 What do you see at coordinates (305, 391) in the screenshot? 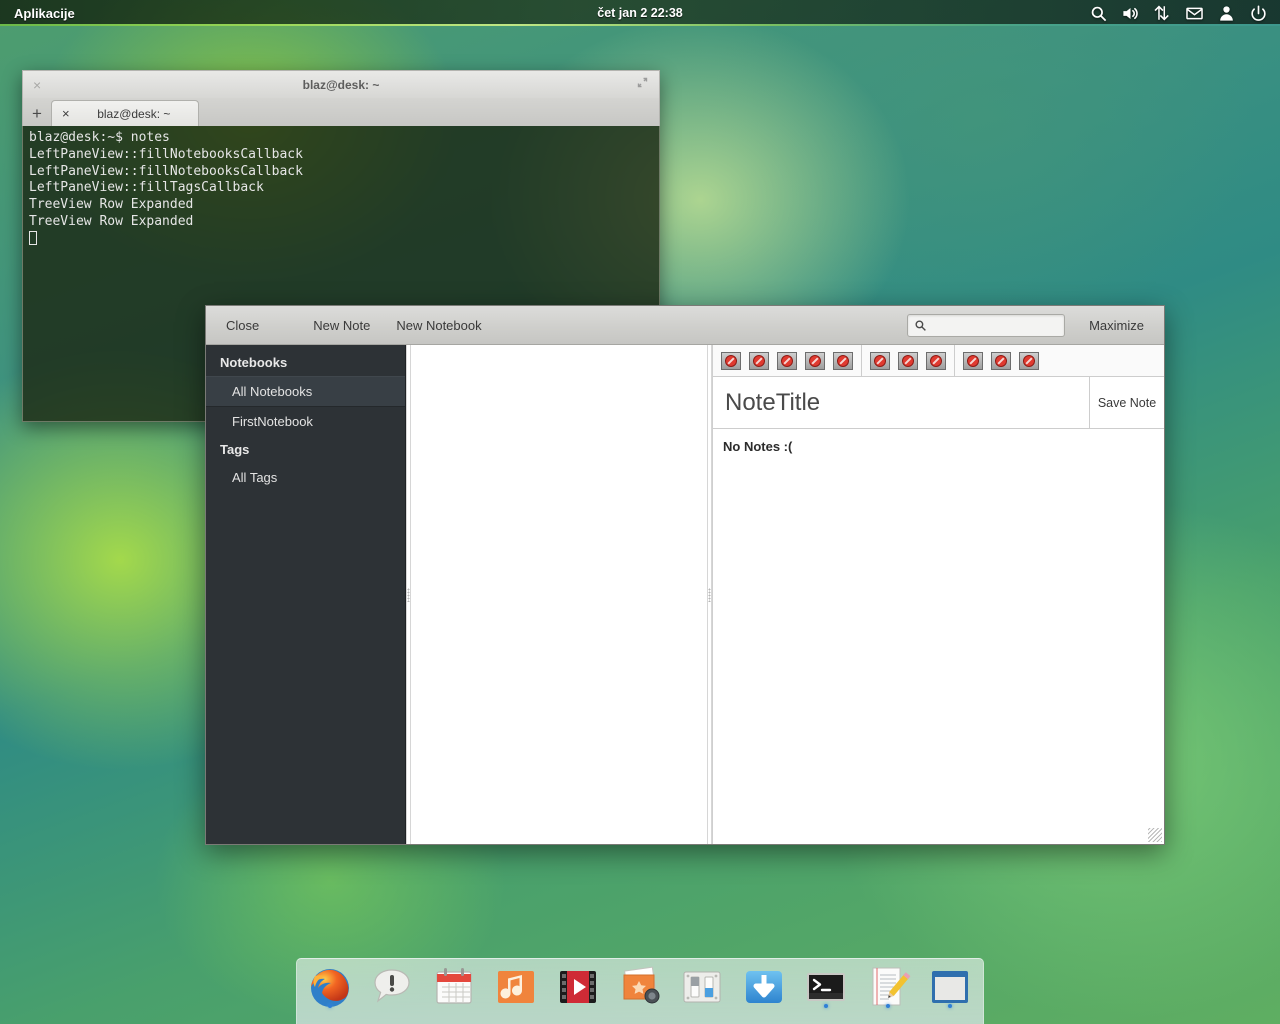
I see `sidebar-item-all-notebooks: All Notebooks` at bounding box center [305, 391].